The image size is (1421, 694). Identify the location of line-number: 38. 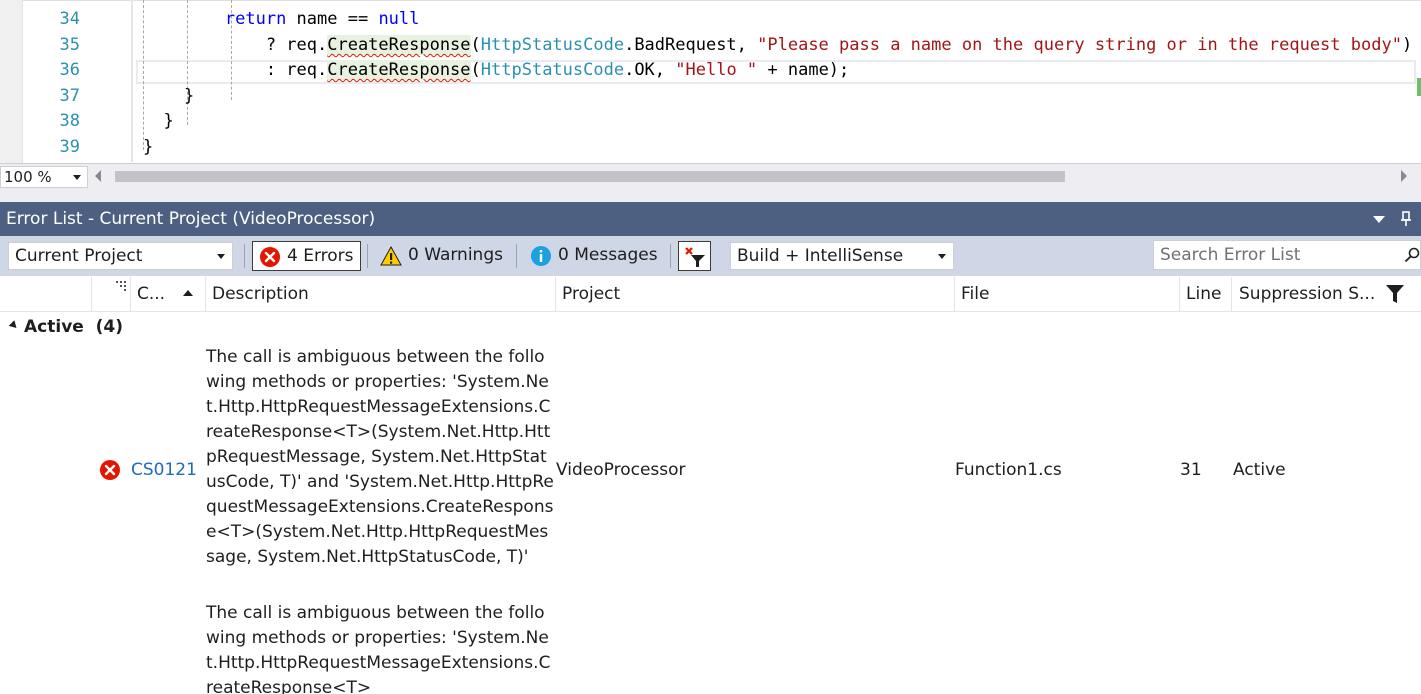
(69, 121).